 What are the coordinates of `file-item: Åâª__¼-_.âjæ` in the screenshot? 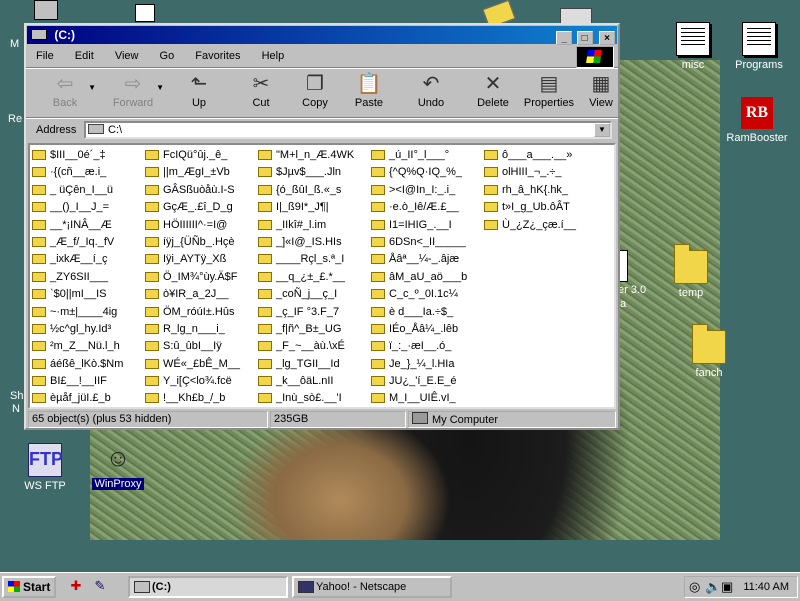 It's located at (427, 259).